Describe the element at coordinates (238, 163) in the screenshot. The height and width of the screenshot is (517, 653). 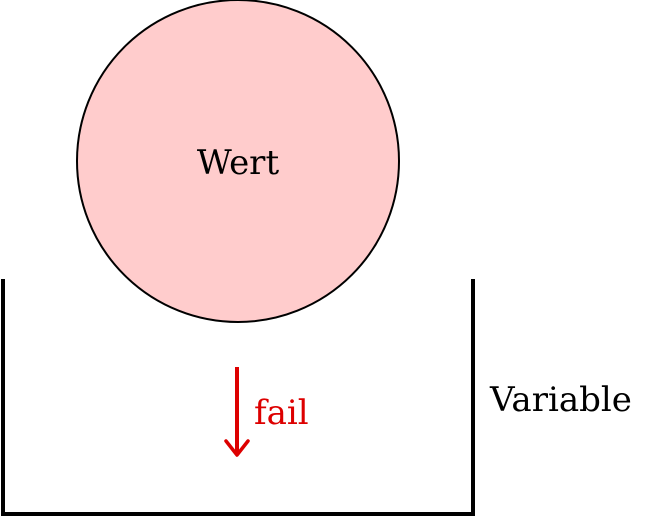
I see `value-label: Wert` at that location.